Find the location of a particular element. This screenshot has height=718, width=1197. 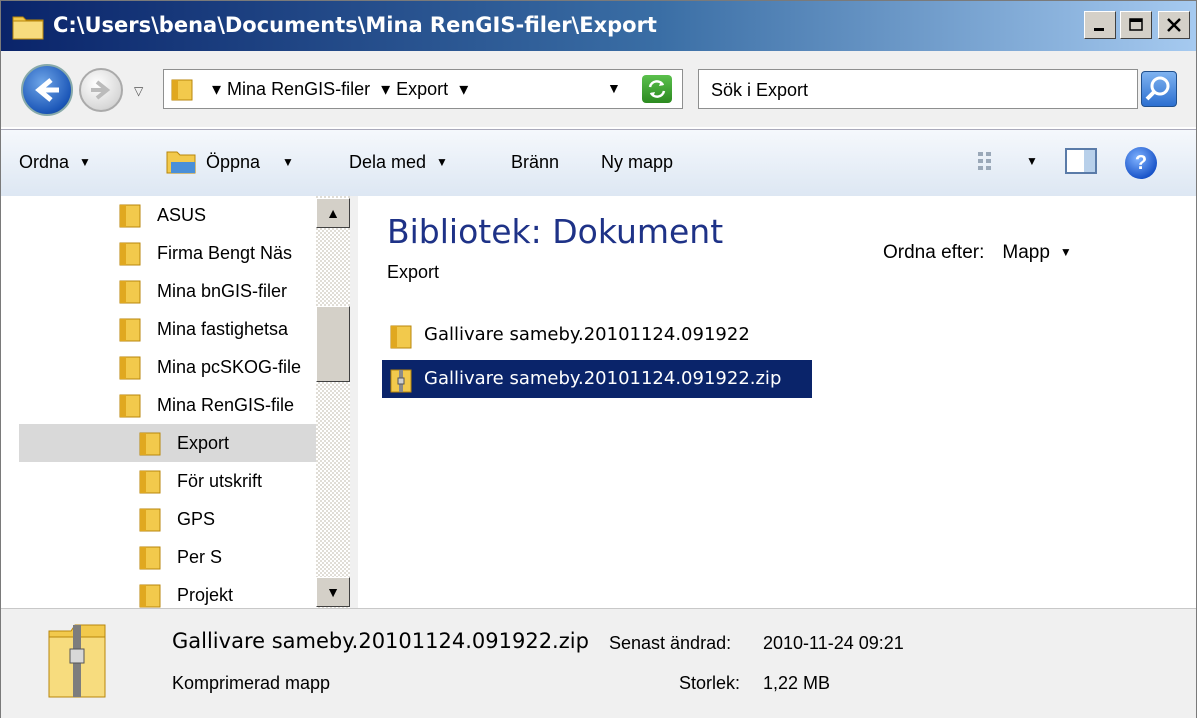

maximize-icon is located at coordinates (1136, 24).